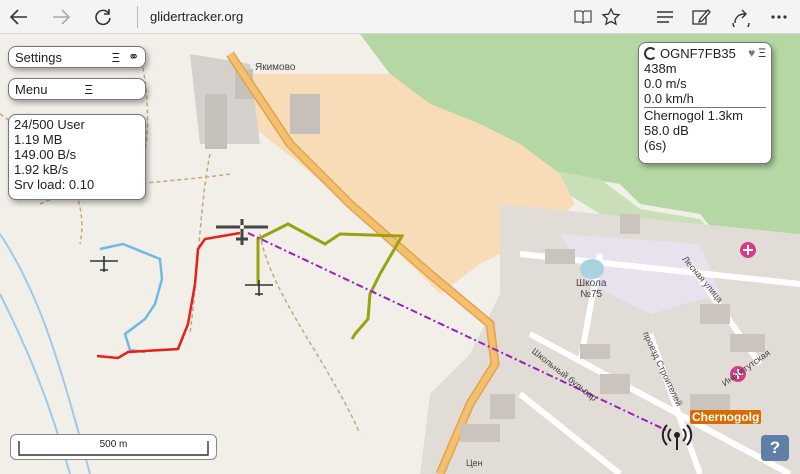 This screenshot has height=474, width=800. Describe the element at coordinates (611, 17) in the screenshot. I see `favorite-star-icon` at that location.